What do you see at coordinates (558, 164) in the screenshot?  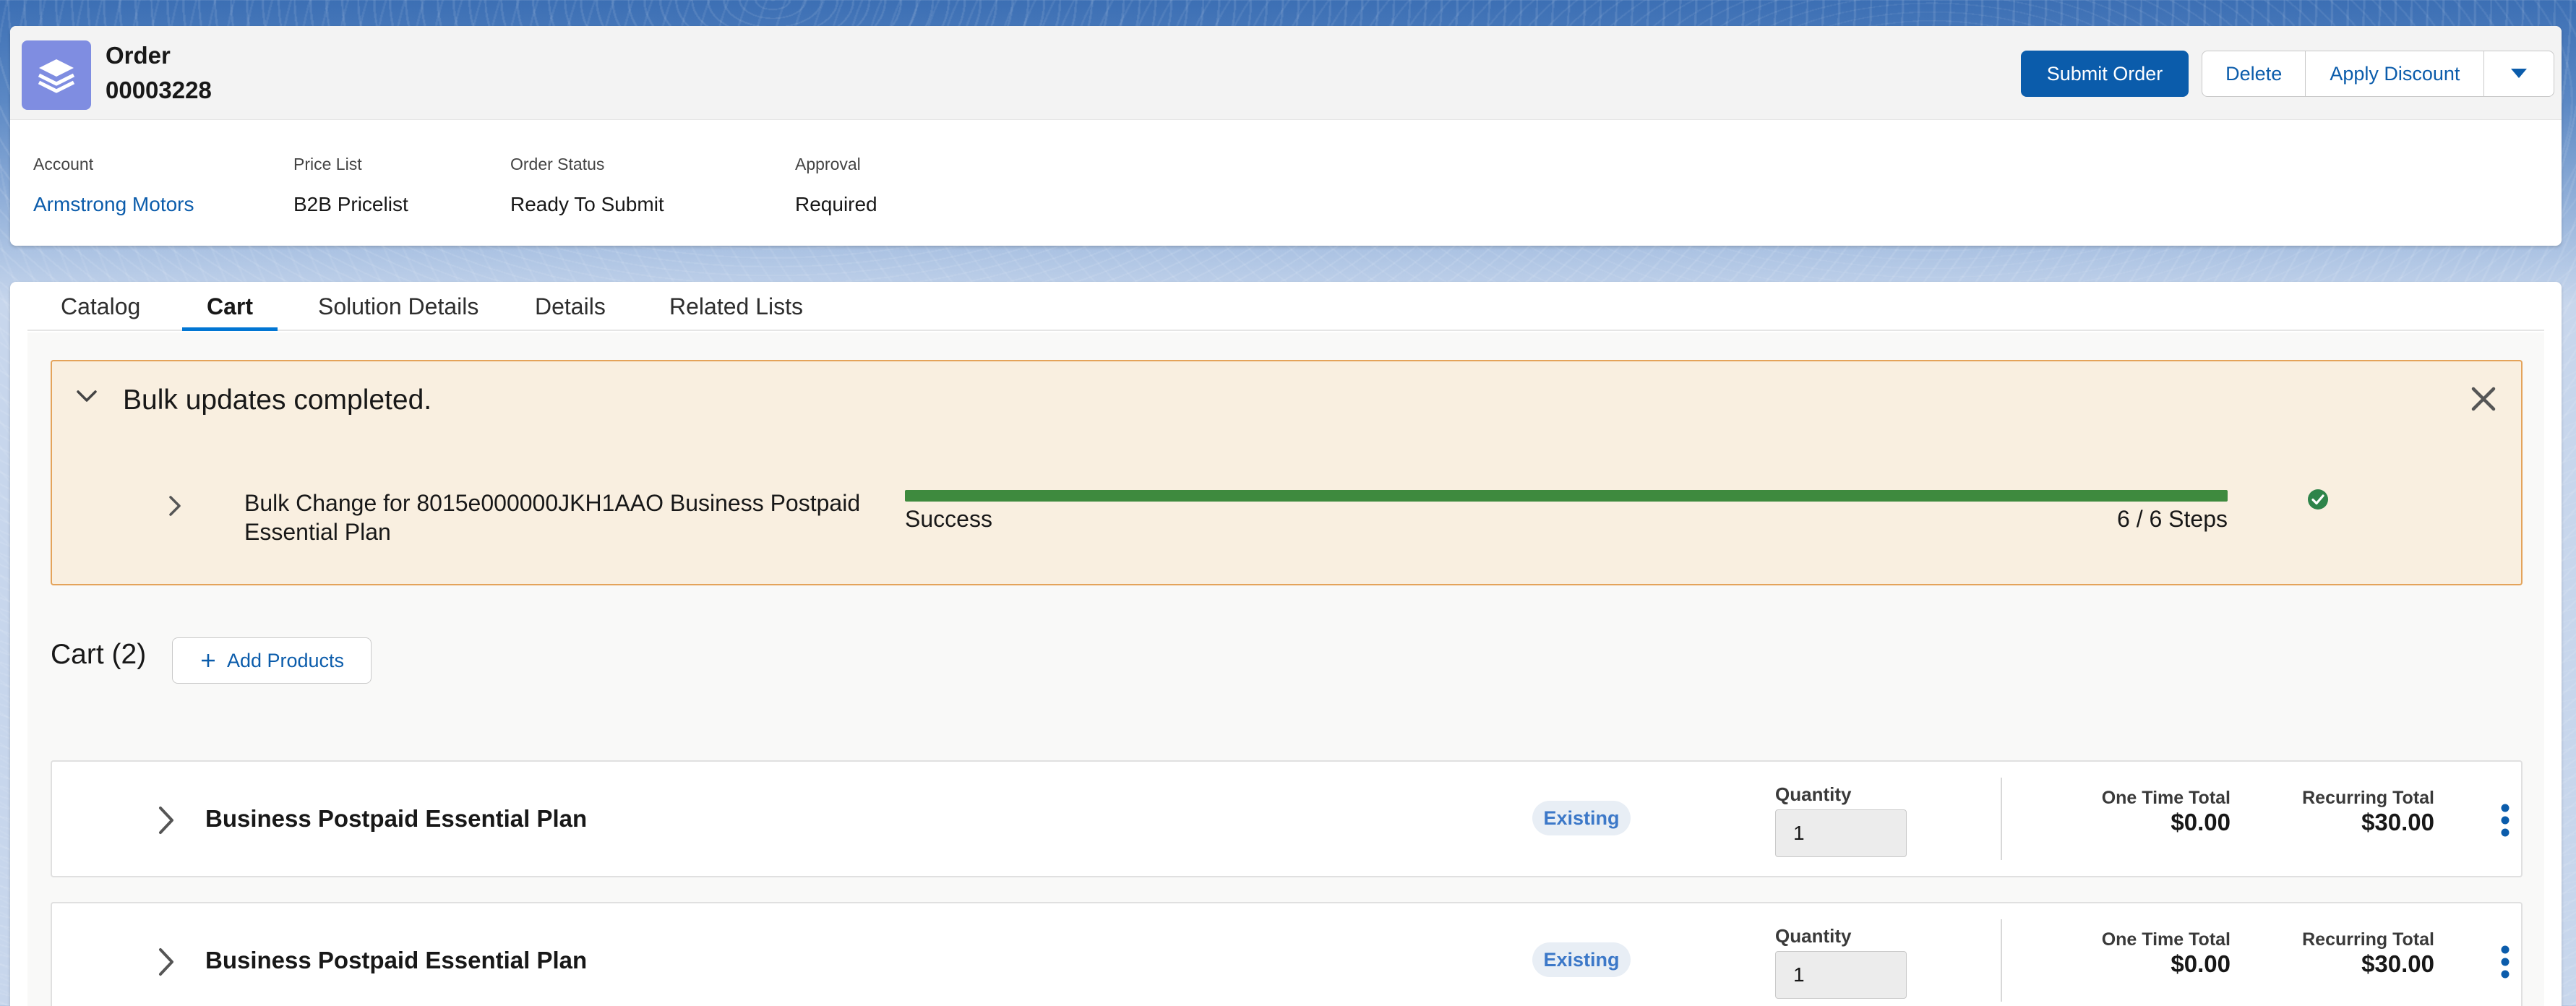 I see `highlight-label: Order Status` at bounding box center [558, 164].